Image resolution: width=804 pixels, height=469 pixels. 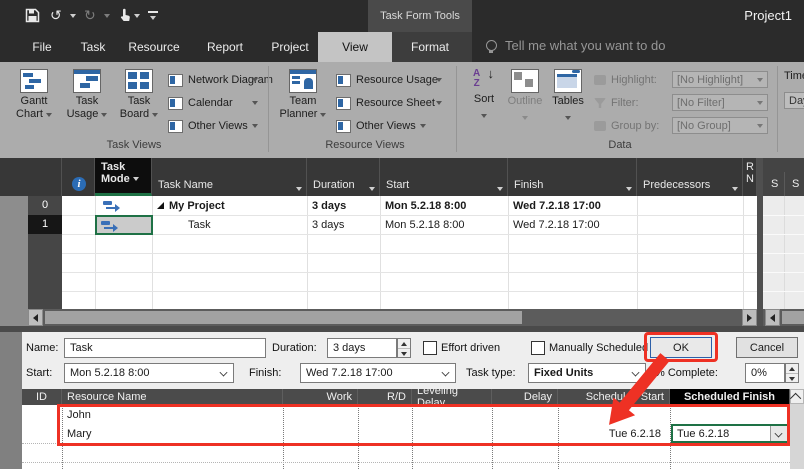 I want to click on task-other-views-button: Other Views, so click(x=213, y=126).